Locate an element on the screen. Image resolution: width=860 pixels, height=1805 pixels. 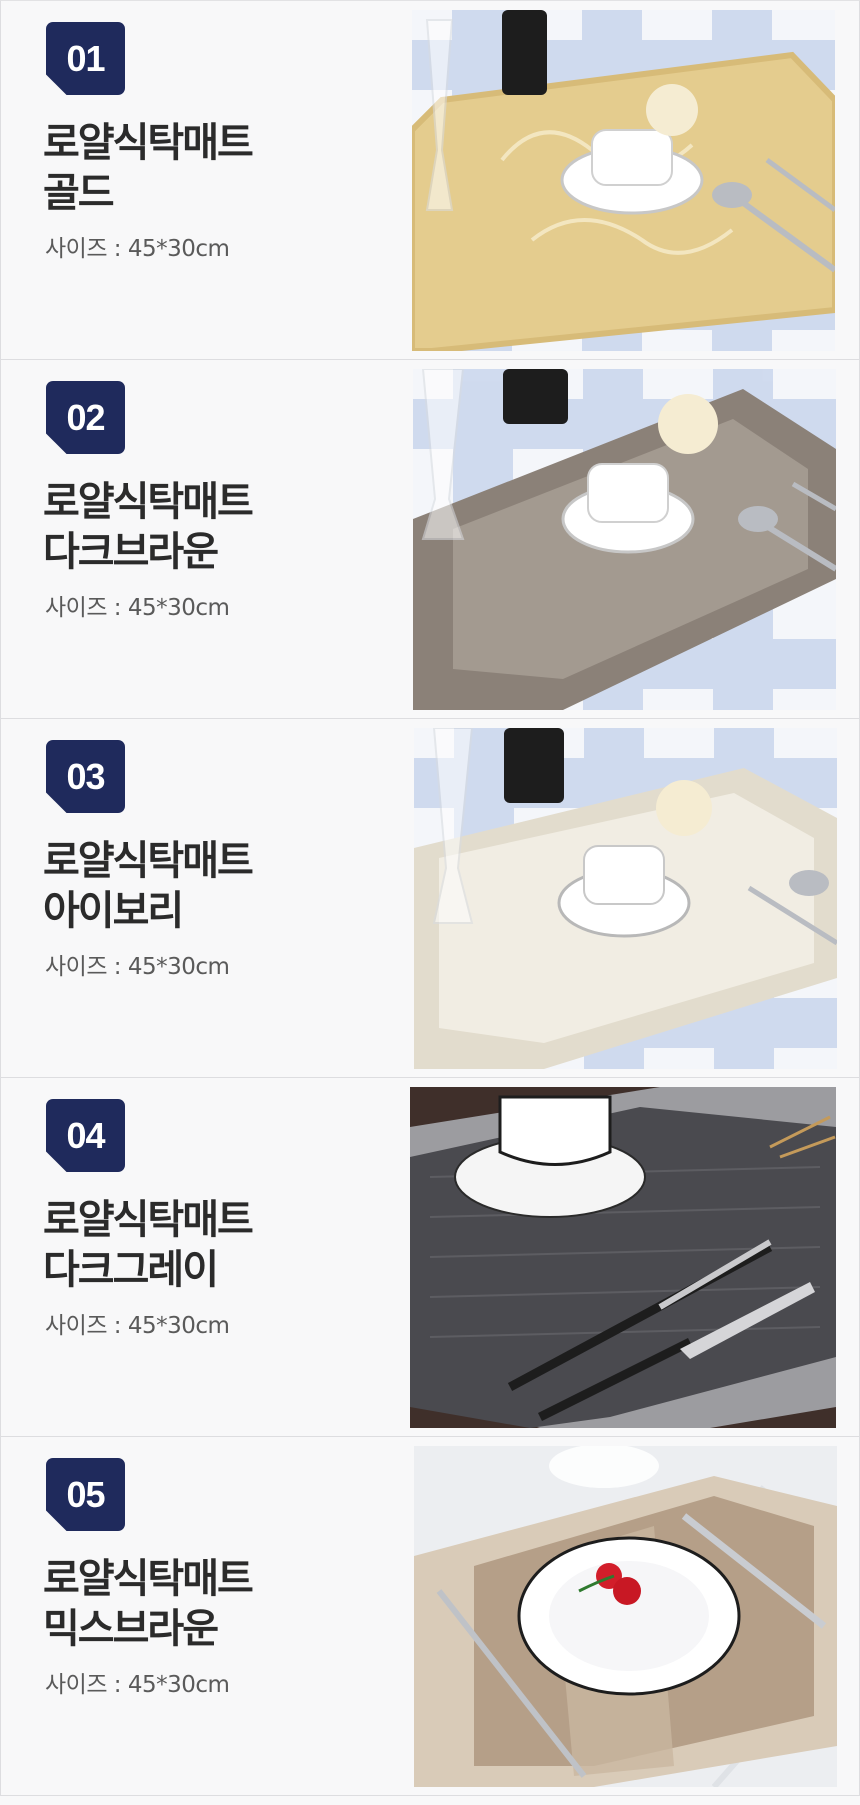
product-title-line2: 다크그레이 is located at coordinates (131, 1270).